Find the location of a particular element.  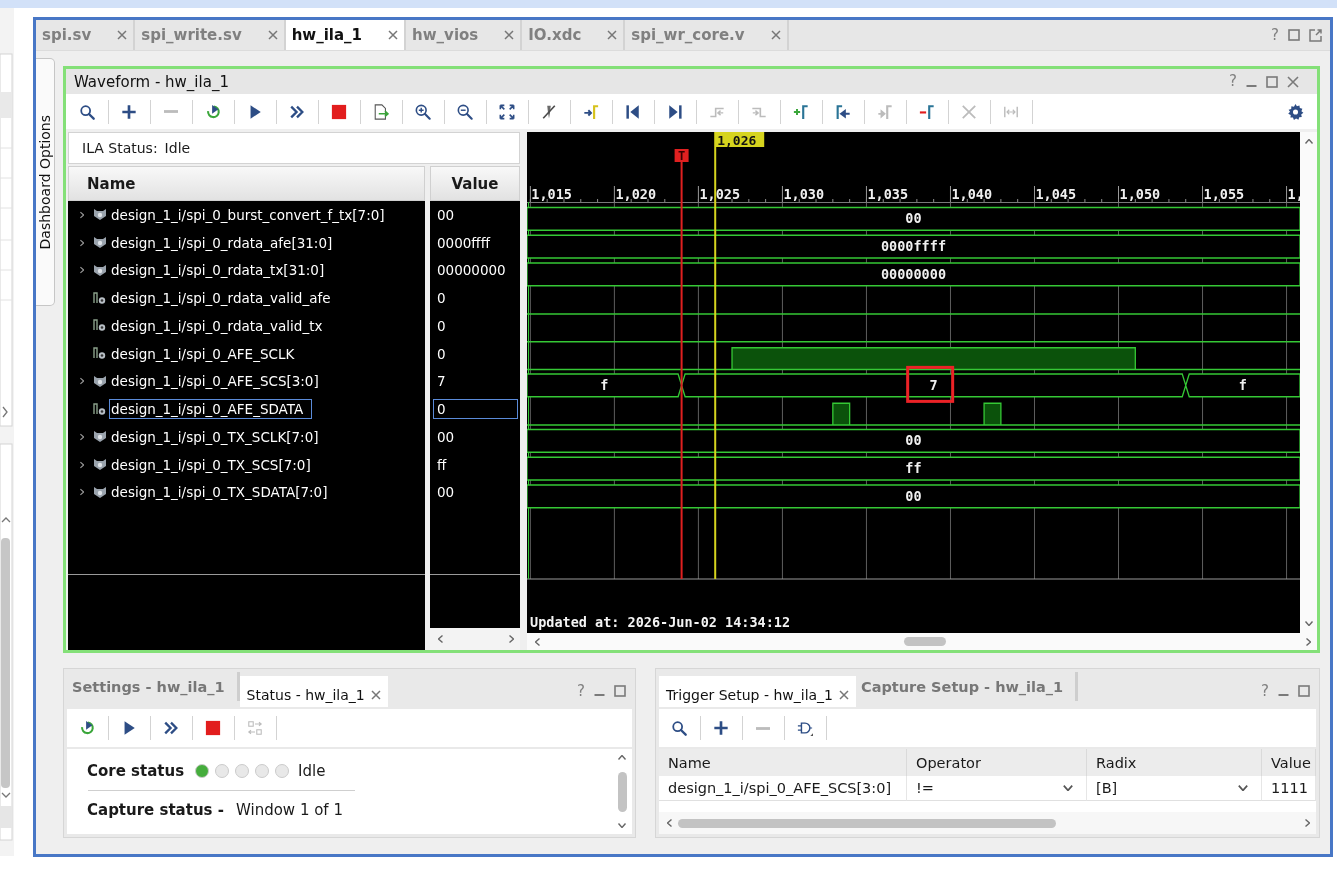

capture-status-value: Window 1 of 1 is located at coordinates (289, 810).